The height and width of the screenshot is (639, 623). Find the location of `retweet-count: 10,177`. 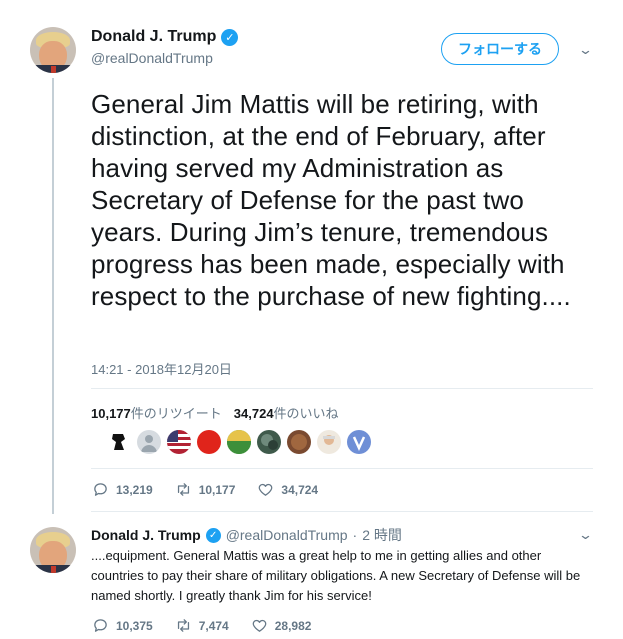

retweet-count: 10,177 is located at coordinates (217, 489).